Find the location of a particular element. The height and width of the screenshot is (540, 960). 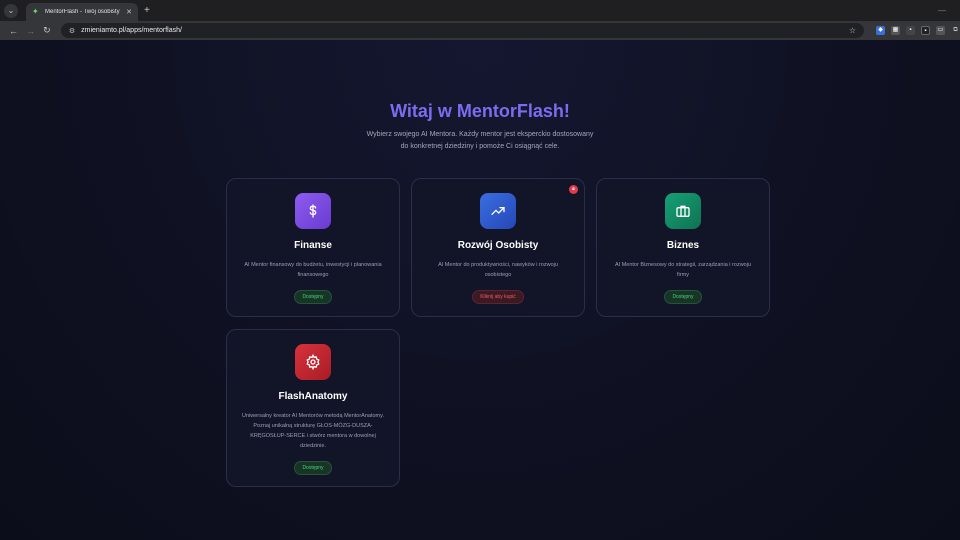

forward-icon: → is located at coordinates (30, 31).